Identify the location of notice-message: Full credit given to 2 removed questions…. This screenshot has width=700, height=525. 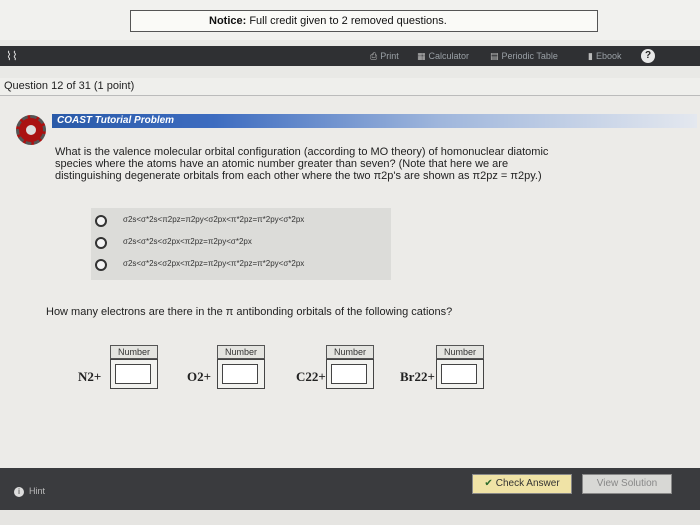
(346, 21).